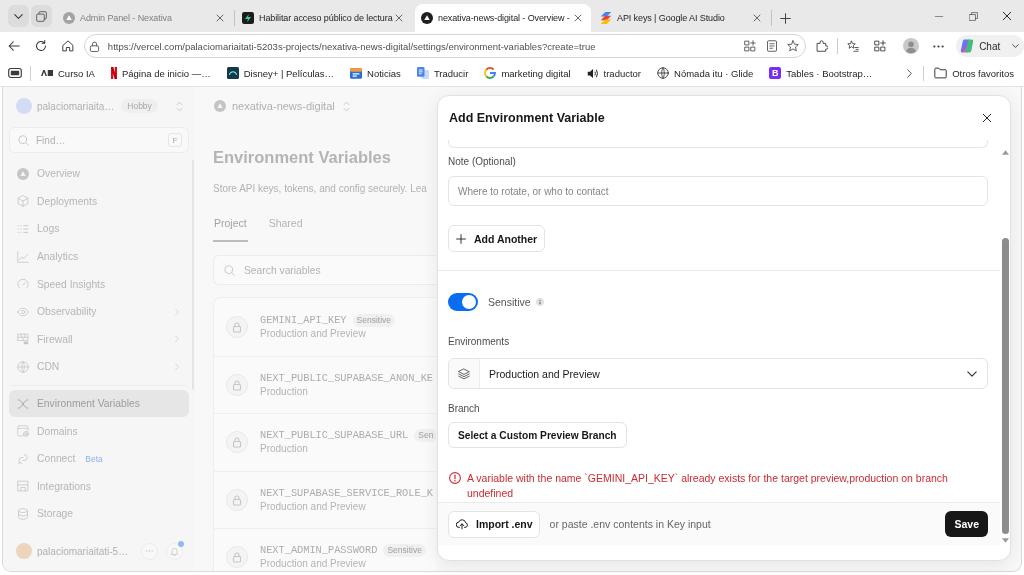 The height and width of the screenshot is (575, 1024). What do you see at coordinates (1005, 540) in the screenshot?
I see `scroll-down-arrow-icon` at bounding box center [1005, 540].